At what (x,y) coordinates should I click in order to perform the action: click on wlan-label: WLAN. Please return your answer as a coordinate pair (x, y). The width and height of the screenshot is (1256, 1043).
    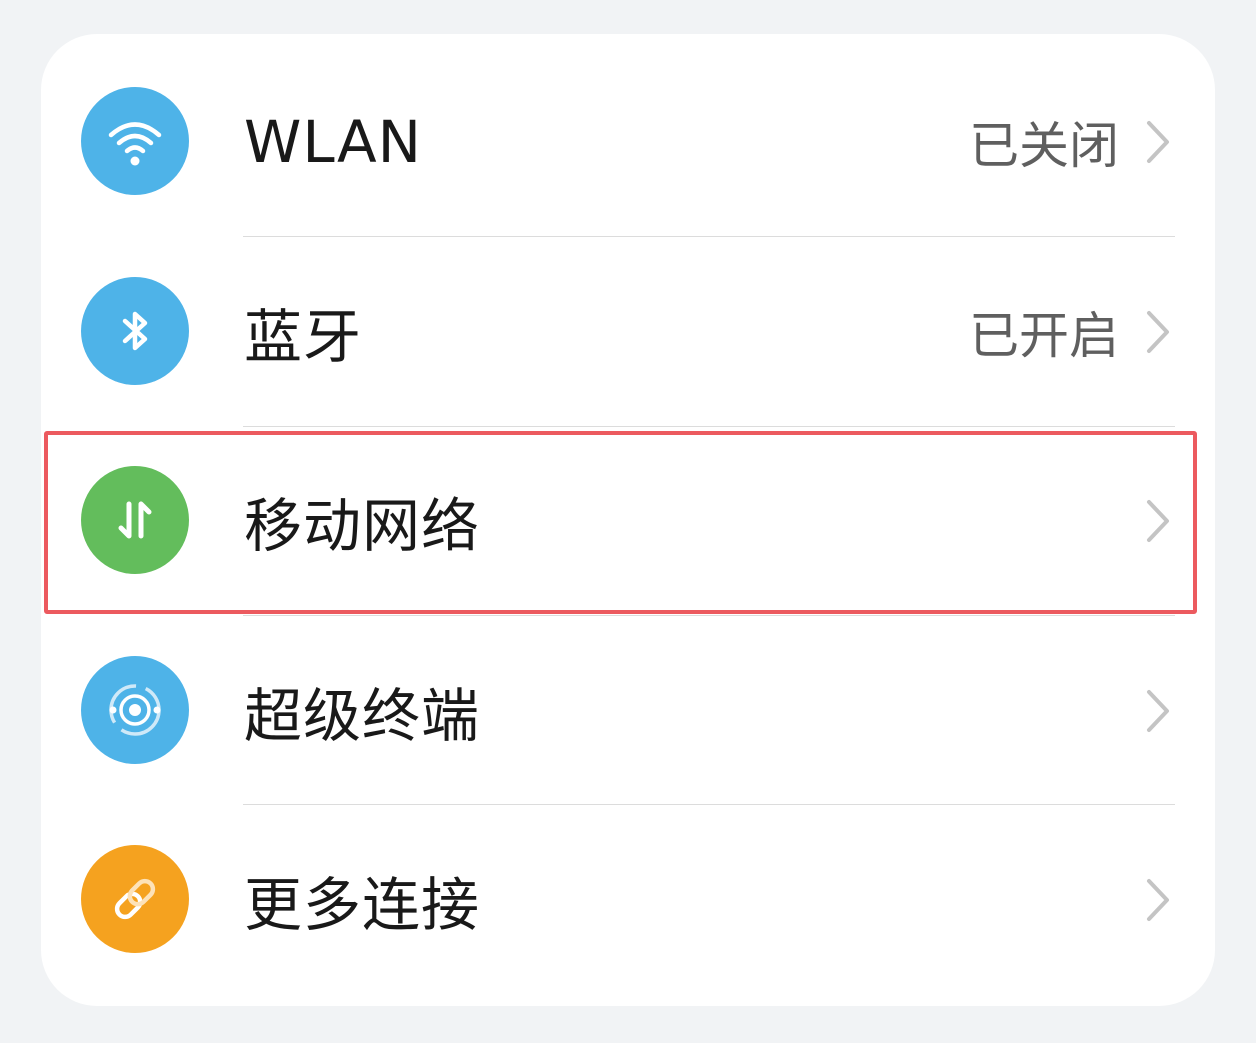
    Looking at the image, I should click on (333, 142).